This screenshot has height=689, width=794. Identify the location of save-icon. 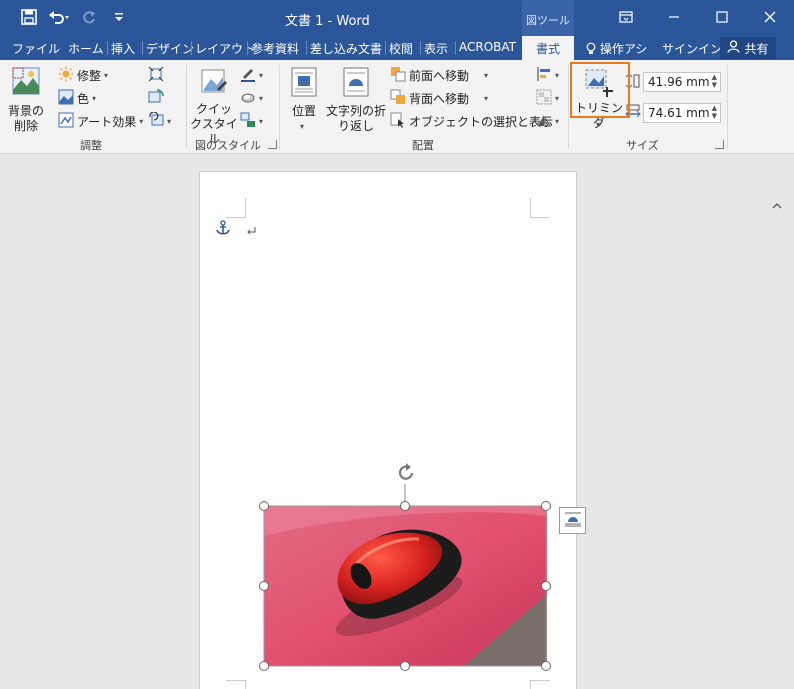
(29, 17).